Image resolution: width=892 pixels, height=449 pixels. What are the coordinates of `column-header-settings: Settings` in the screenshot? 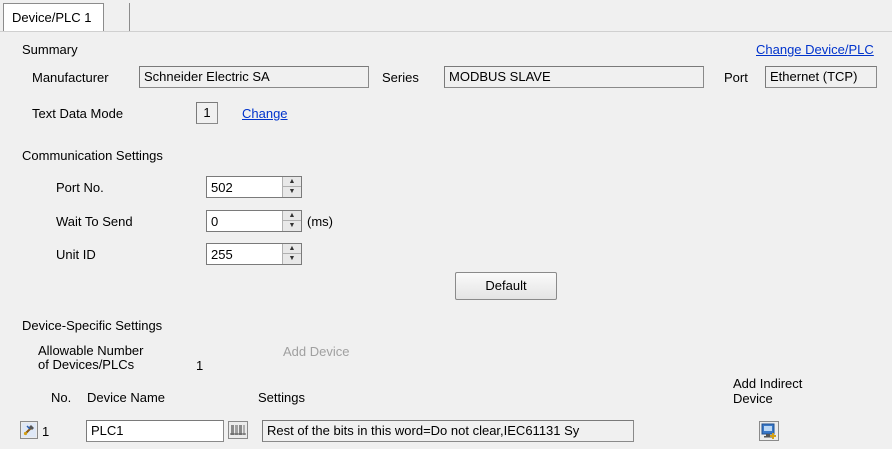 It's located at (281, 397).